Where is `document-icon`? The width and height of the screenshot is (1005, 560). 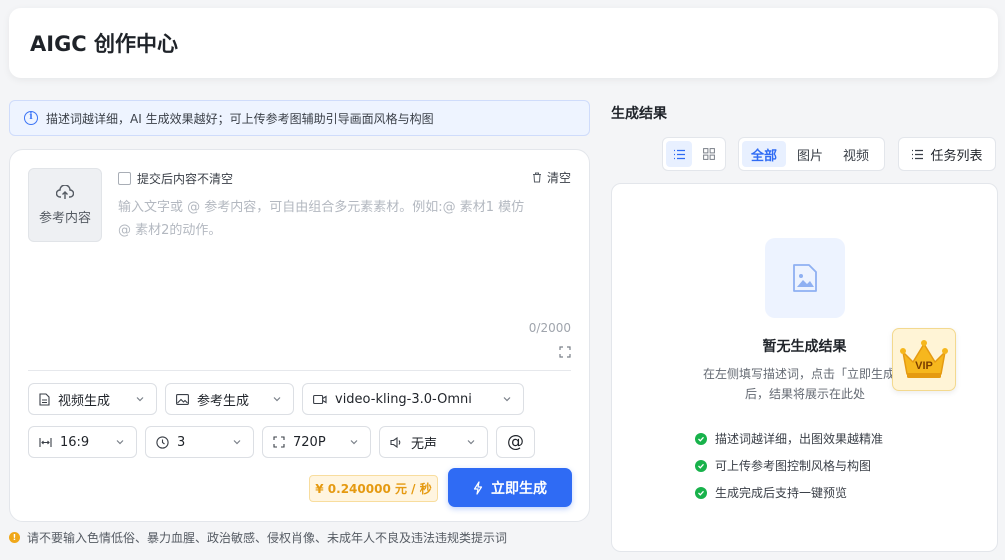 document-icon is located at coordinates (44, 399).